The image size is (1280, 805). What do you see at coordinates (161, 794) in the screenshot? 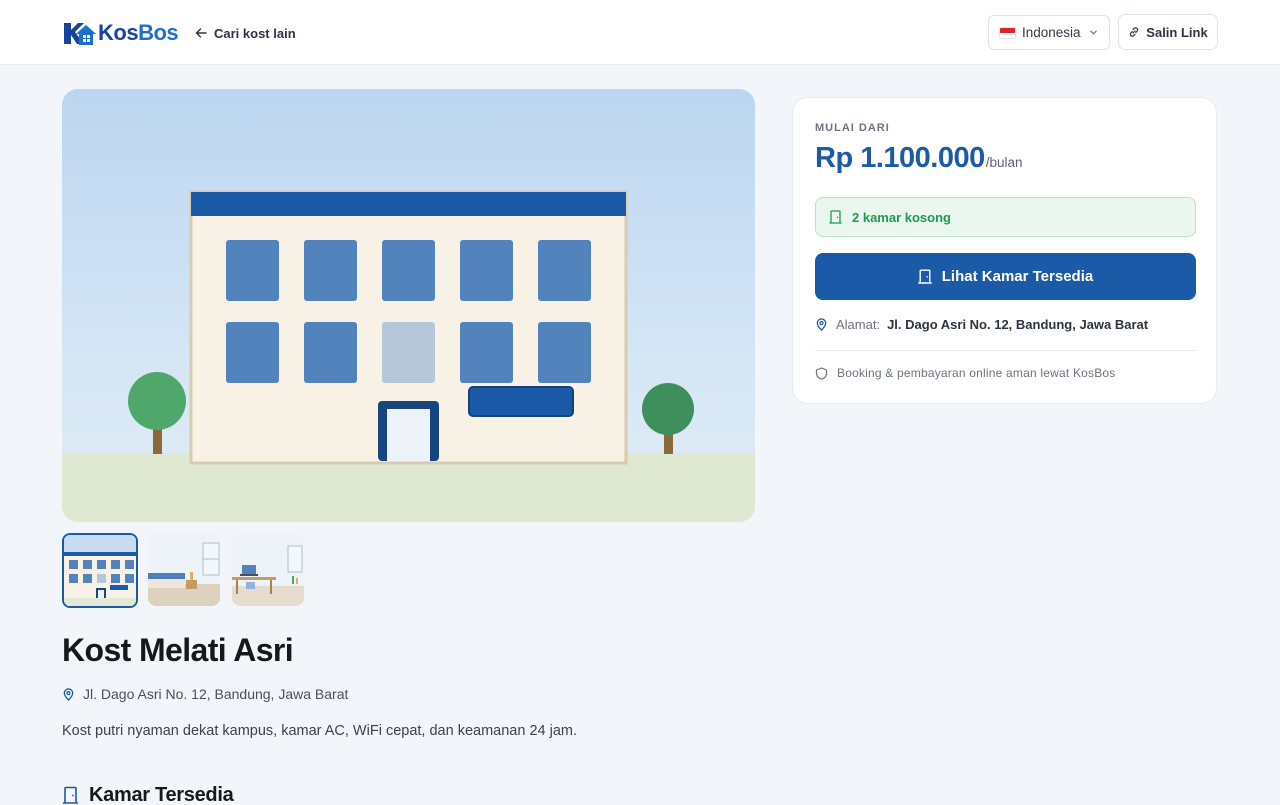
I see `rooms-section-title: Kamar Tersedia` at bounding box center [161, 794].